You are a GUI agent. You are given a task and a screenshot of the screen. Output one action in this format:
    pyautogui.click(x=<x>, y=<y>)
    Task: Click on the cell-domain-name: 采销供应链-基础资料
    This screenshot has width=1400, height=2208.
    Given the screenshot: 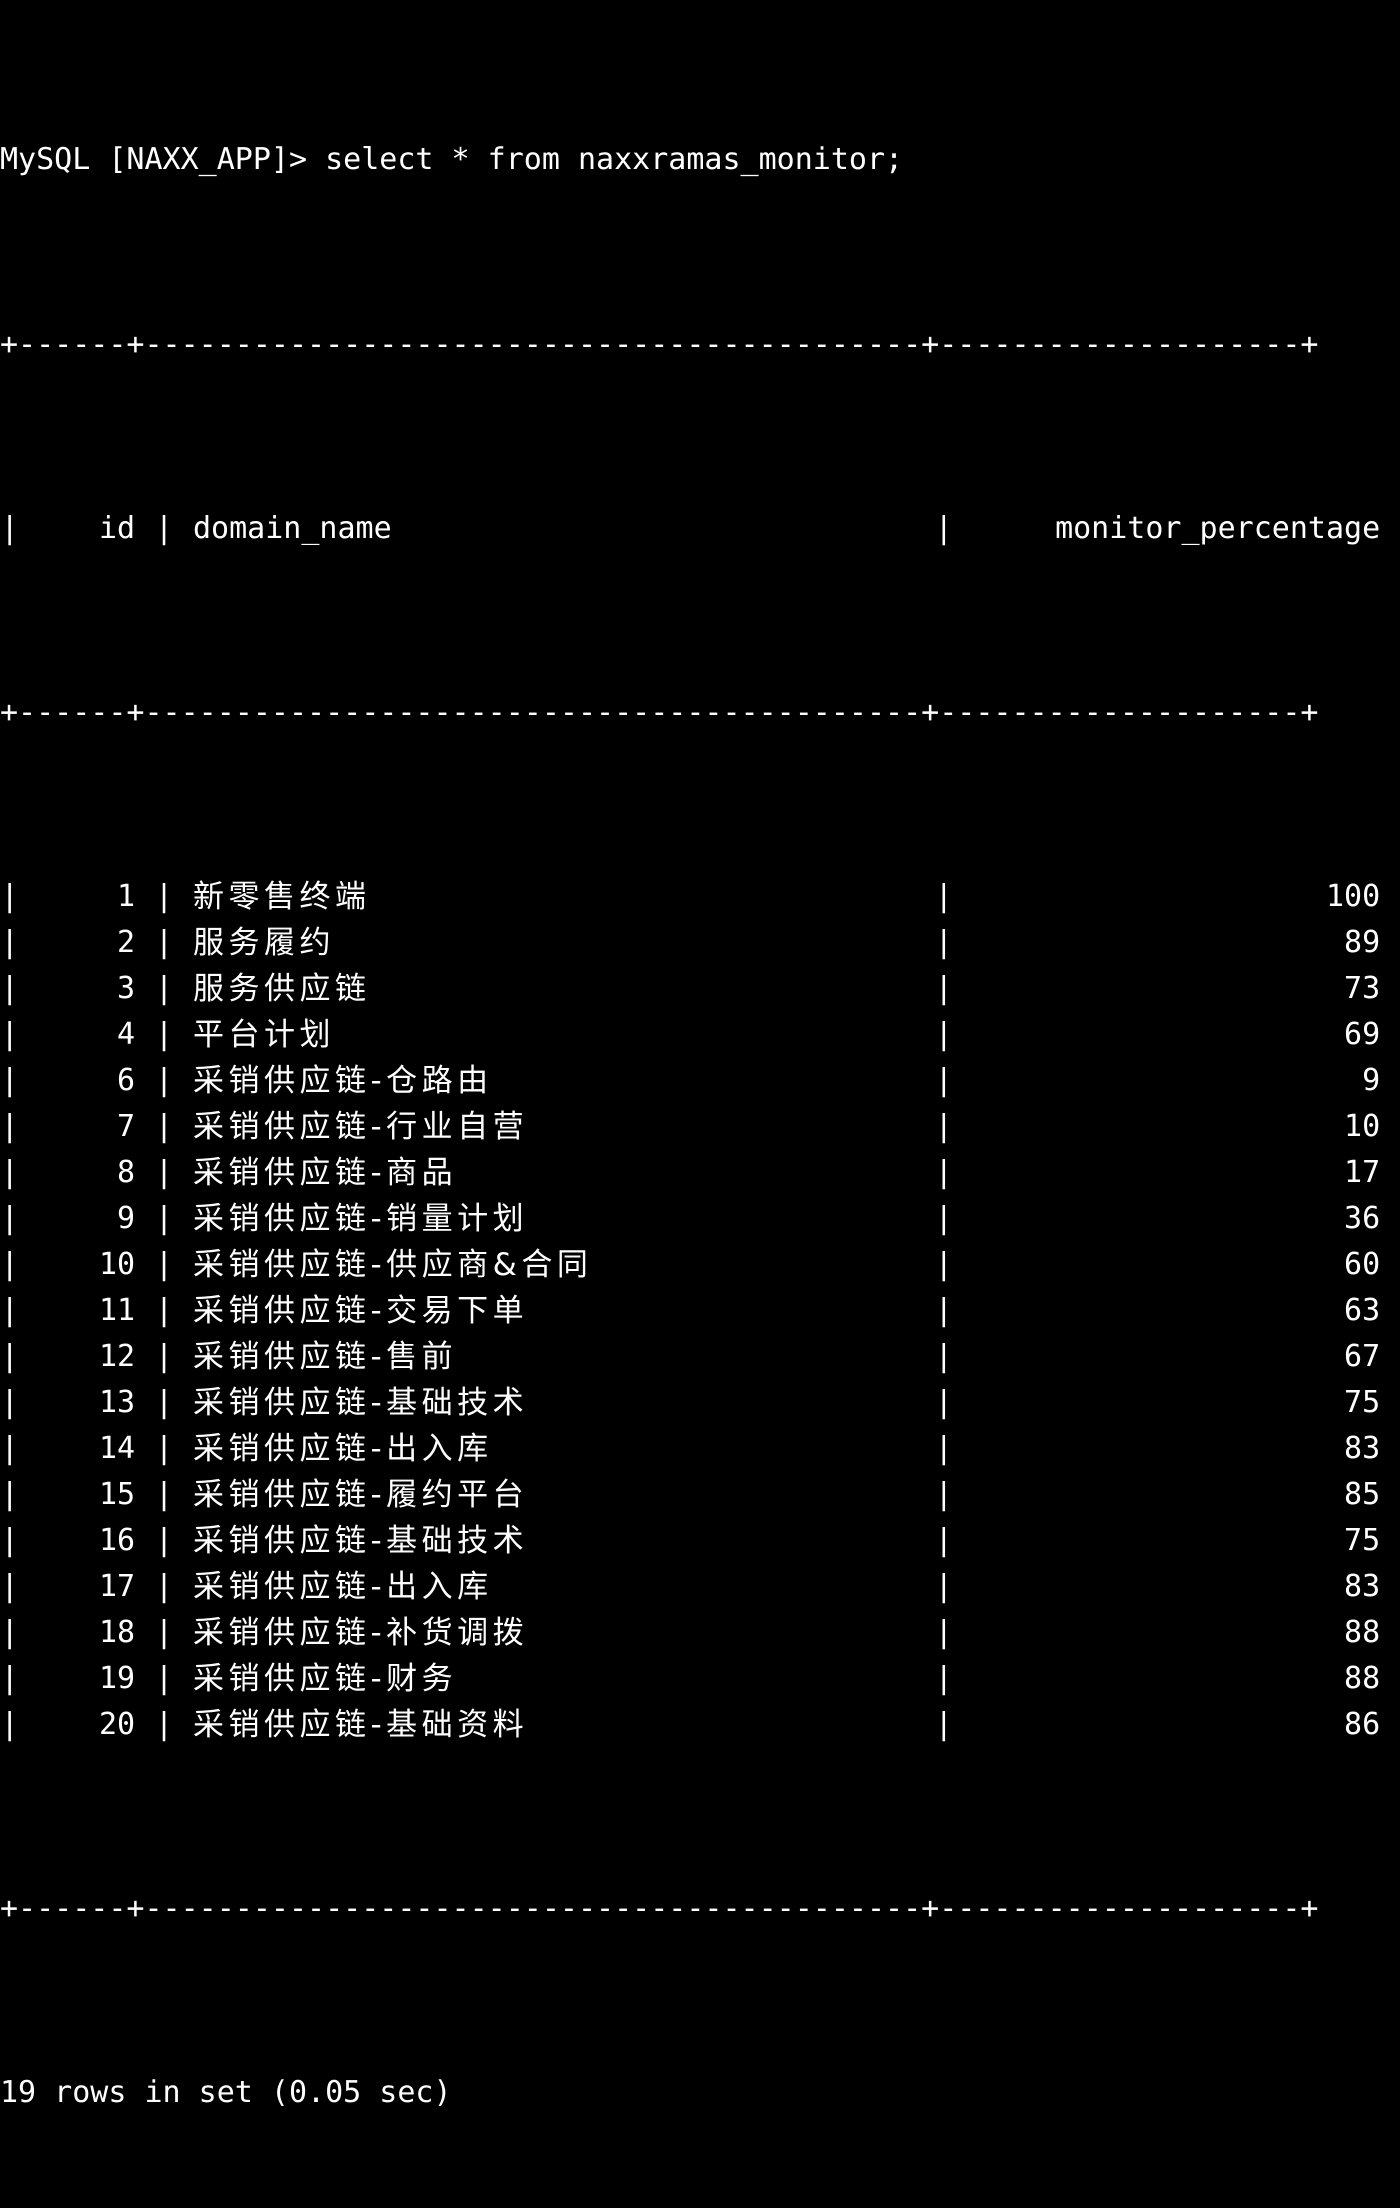 What is the action you would take?
    pyautogui.click(x=360, y=1725)
    